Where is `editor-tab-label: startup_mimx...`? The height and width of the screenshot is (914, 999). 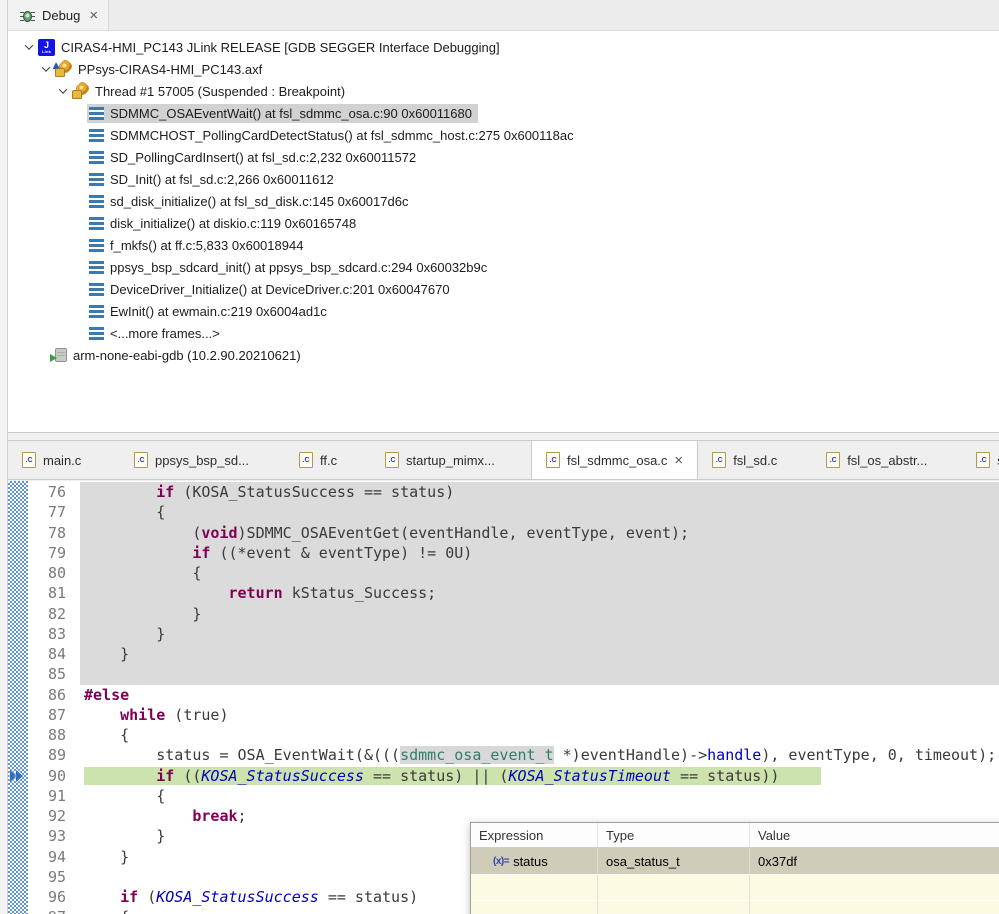 editor-tab-label: startup_mimx... is located at coordinates (450, 460).